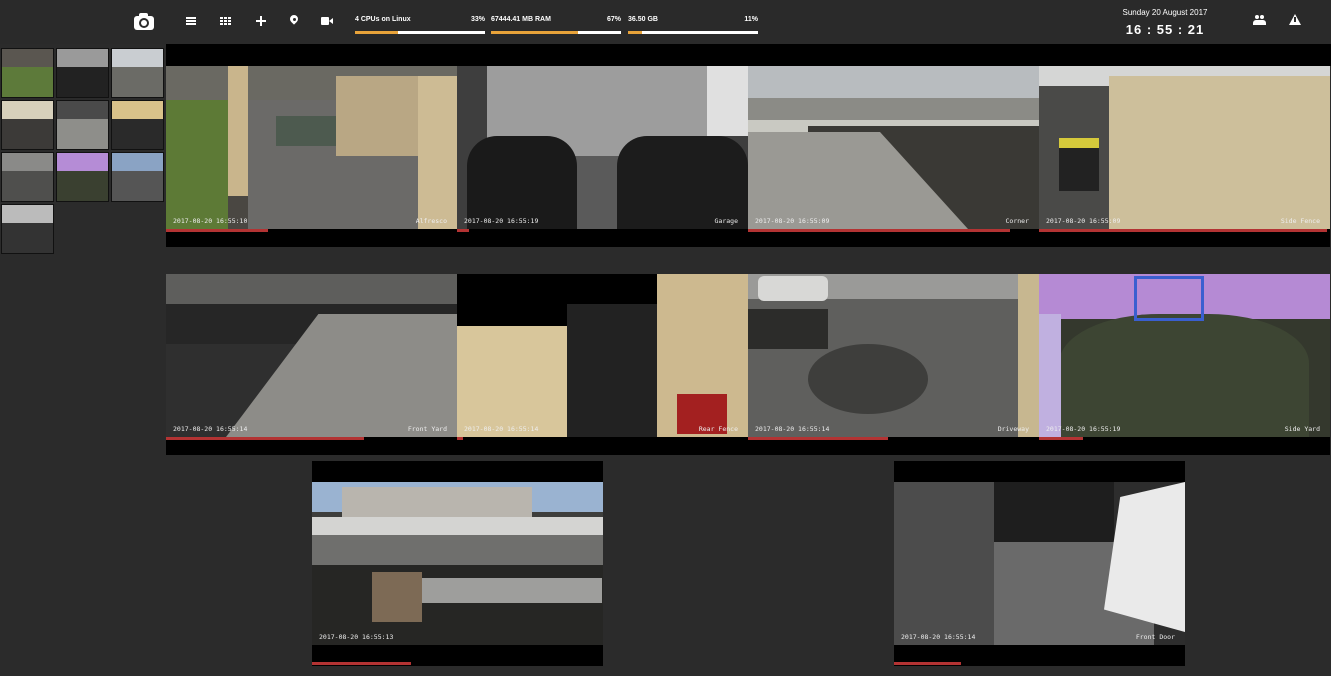 The height and width of the screenshot is (676, 1331). Describe the element at coordinates (27, 73) in the screenshot. I see `thumbnail-alfresco` at that location.